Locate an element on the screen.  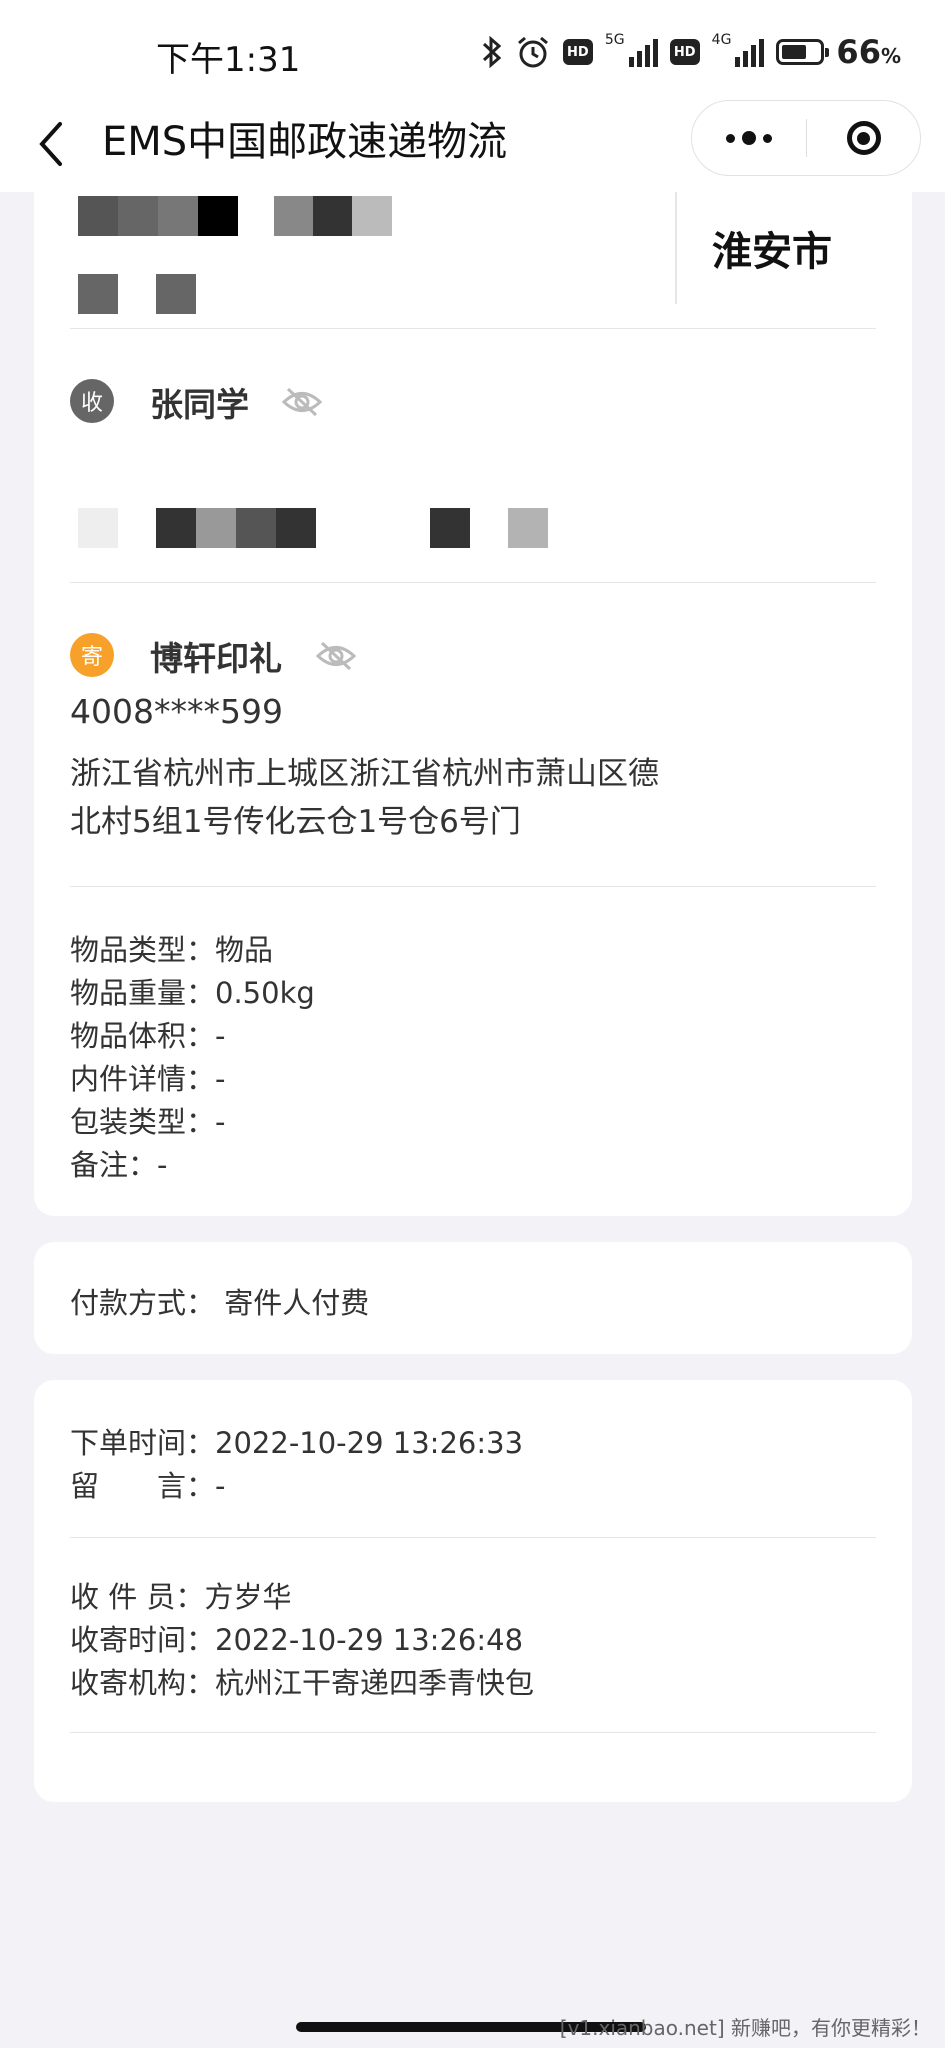
close-target-icon is located at coordinates (863, 138).